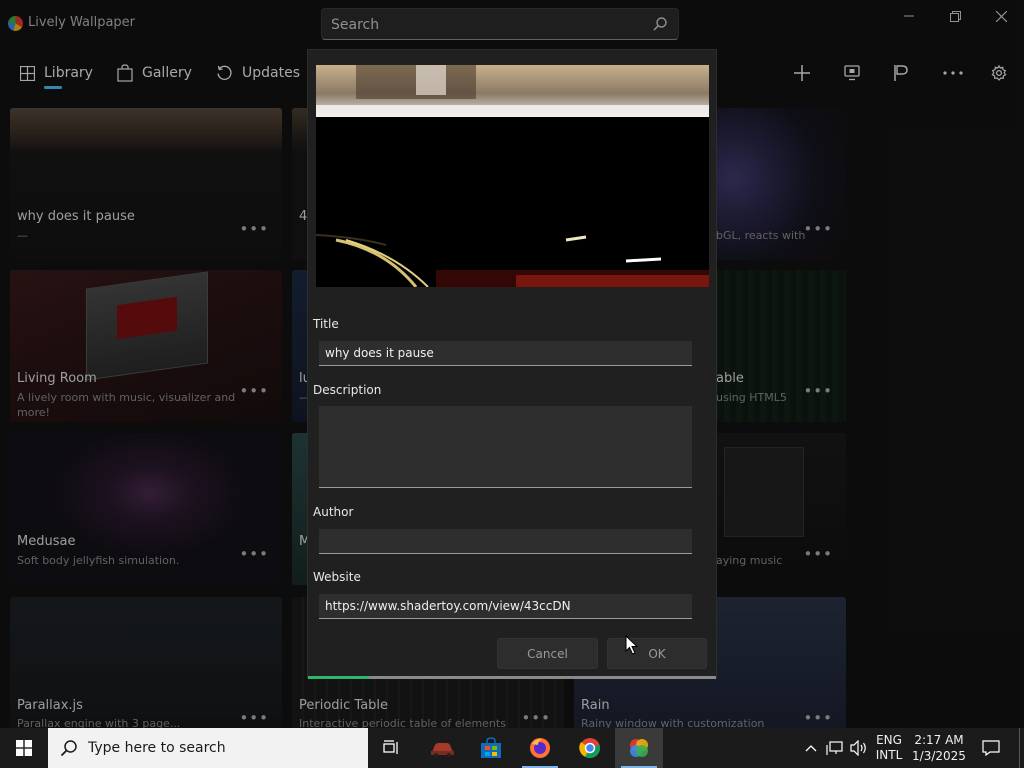 This screenshot has width=1024, height=768. Describe the element at coordinates (889, 755) in the screenshot. I see `keyboard-layout: INTL` at that location.